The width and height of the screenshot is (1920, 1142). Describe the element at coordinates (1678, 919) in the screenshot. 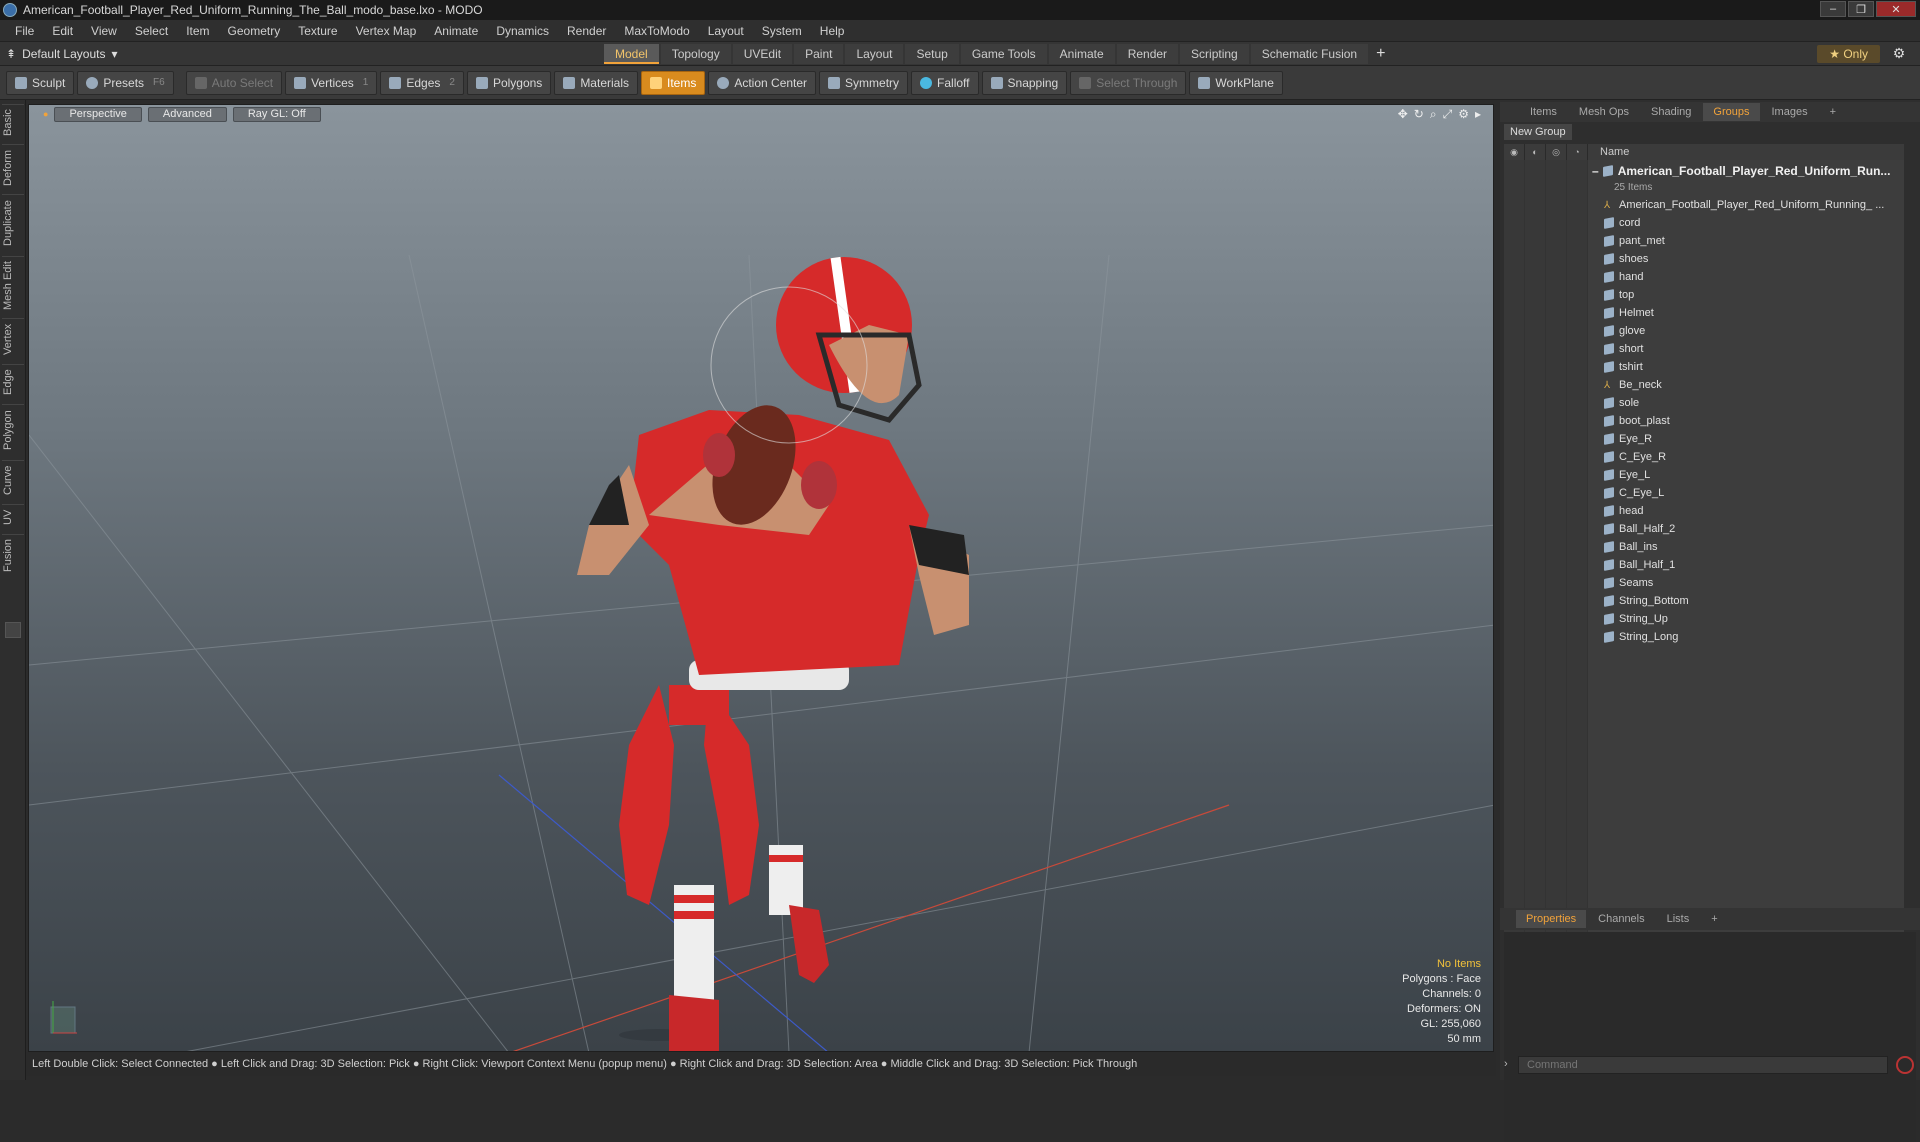

I see `tab-lists: Lists` at that location.